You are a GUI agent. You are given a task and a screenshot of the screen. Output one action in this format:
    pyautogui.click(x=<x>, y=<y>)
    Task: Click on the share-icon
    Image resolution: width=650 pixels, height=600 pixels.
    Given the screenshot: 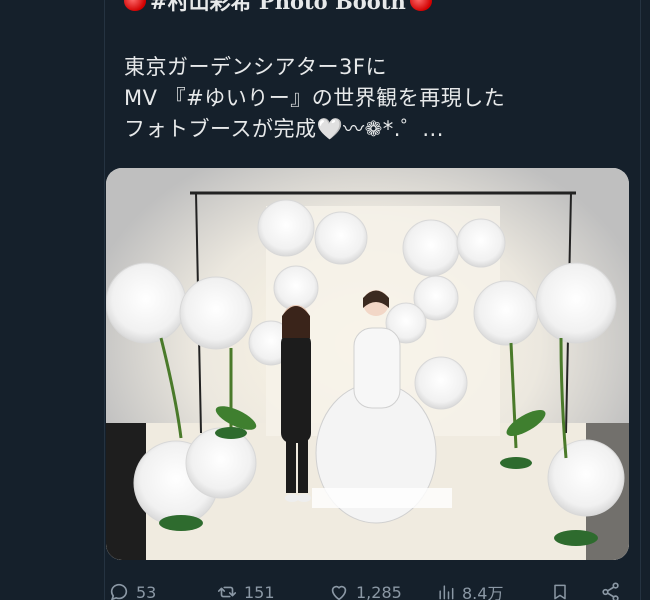 What is the action you would take?
    pyautogui.click(x=610, y=591)
    